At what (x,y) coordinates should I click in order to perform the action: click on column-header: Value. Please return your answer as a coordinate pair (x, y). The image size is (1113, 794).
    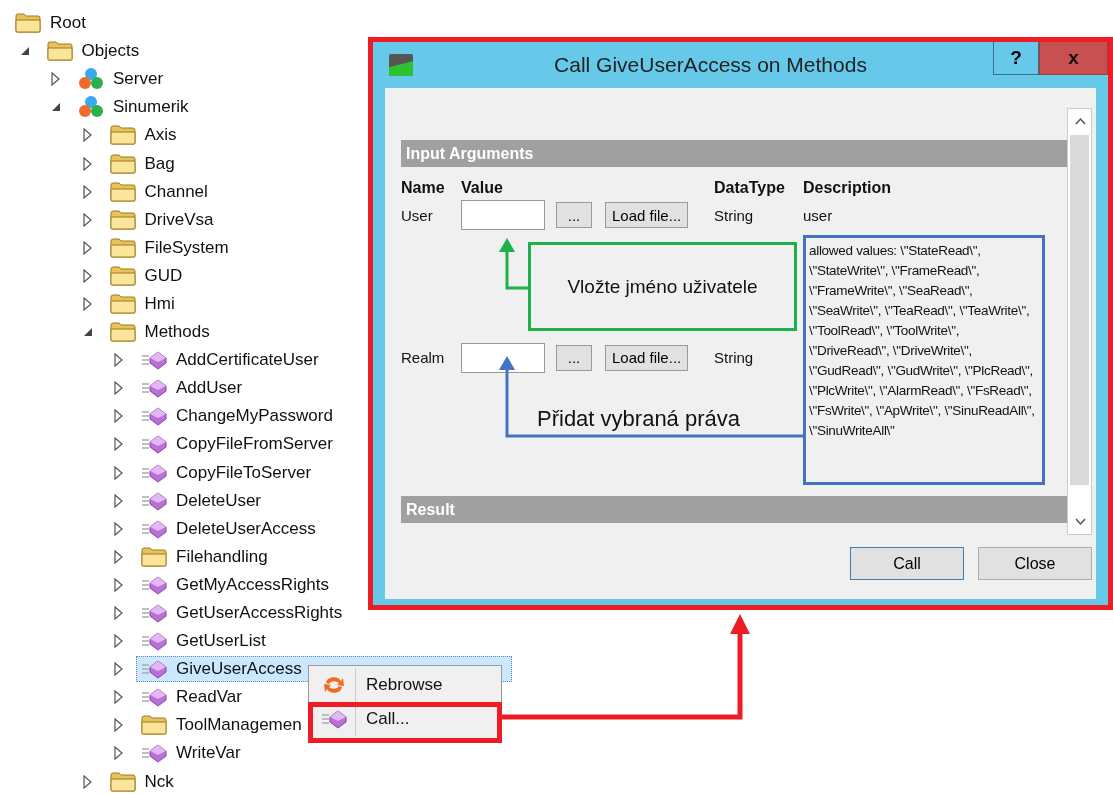
    Looking at the image, I should click on (482, 188).